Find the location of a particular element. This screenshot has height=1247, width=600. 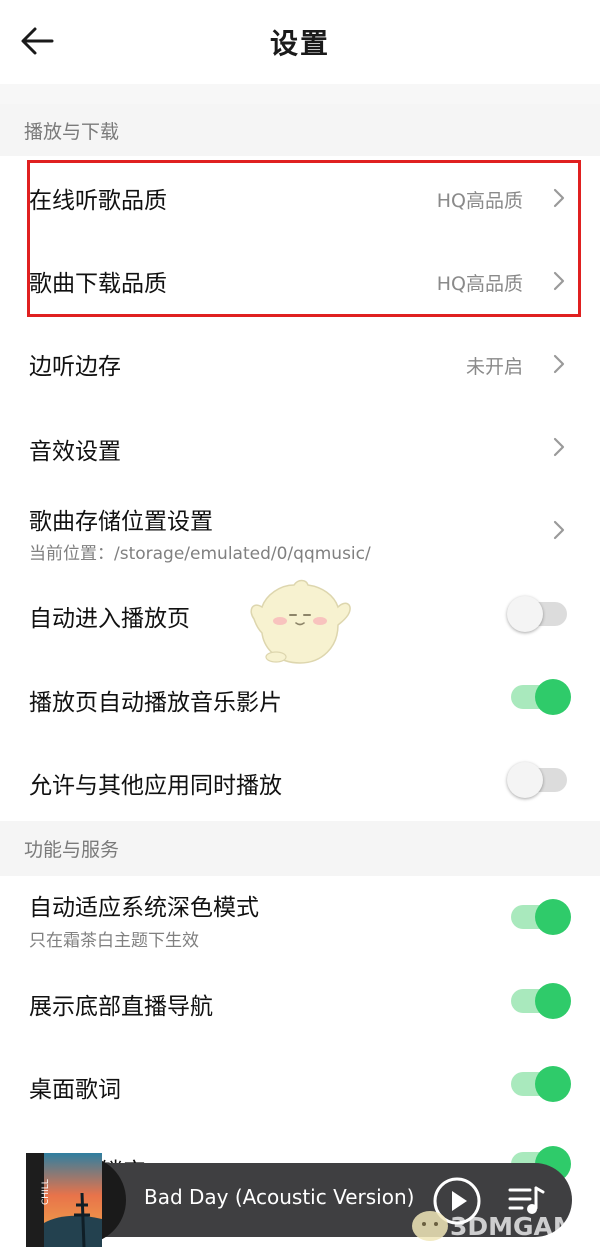

album-art: CHILL is located at coordinates (77, 1200).